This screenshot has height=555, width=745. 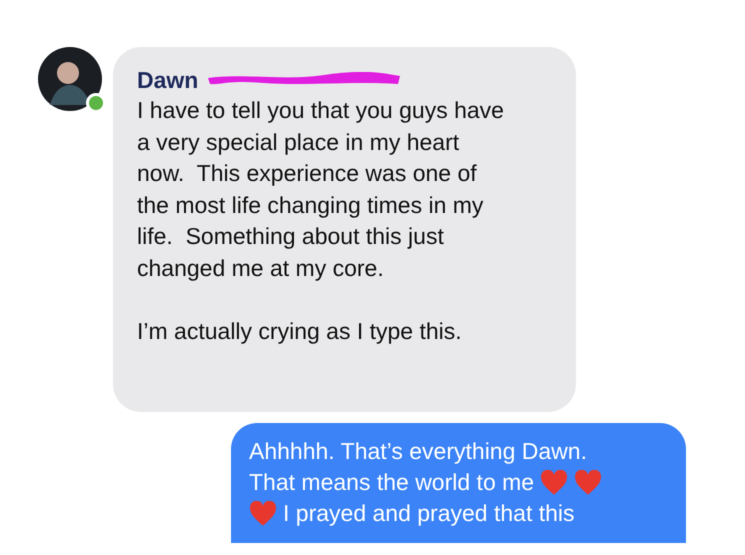 I want to click on message-text-line: changed me at my core., so click(x=261, y=268).